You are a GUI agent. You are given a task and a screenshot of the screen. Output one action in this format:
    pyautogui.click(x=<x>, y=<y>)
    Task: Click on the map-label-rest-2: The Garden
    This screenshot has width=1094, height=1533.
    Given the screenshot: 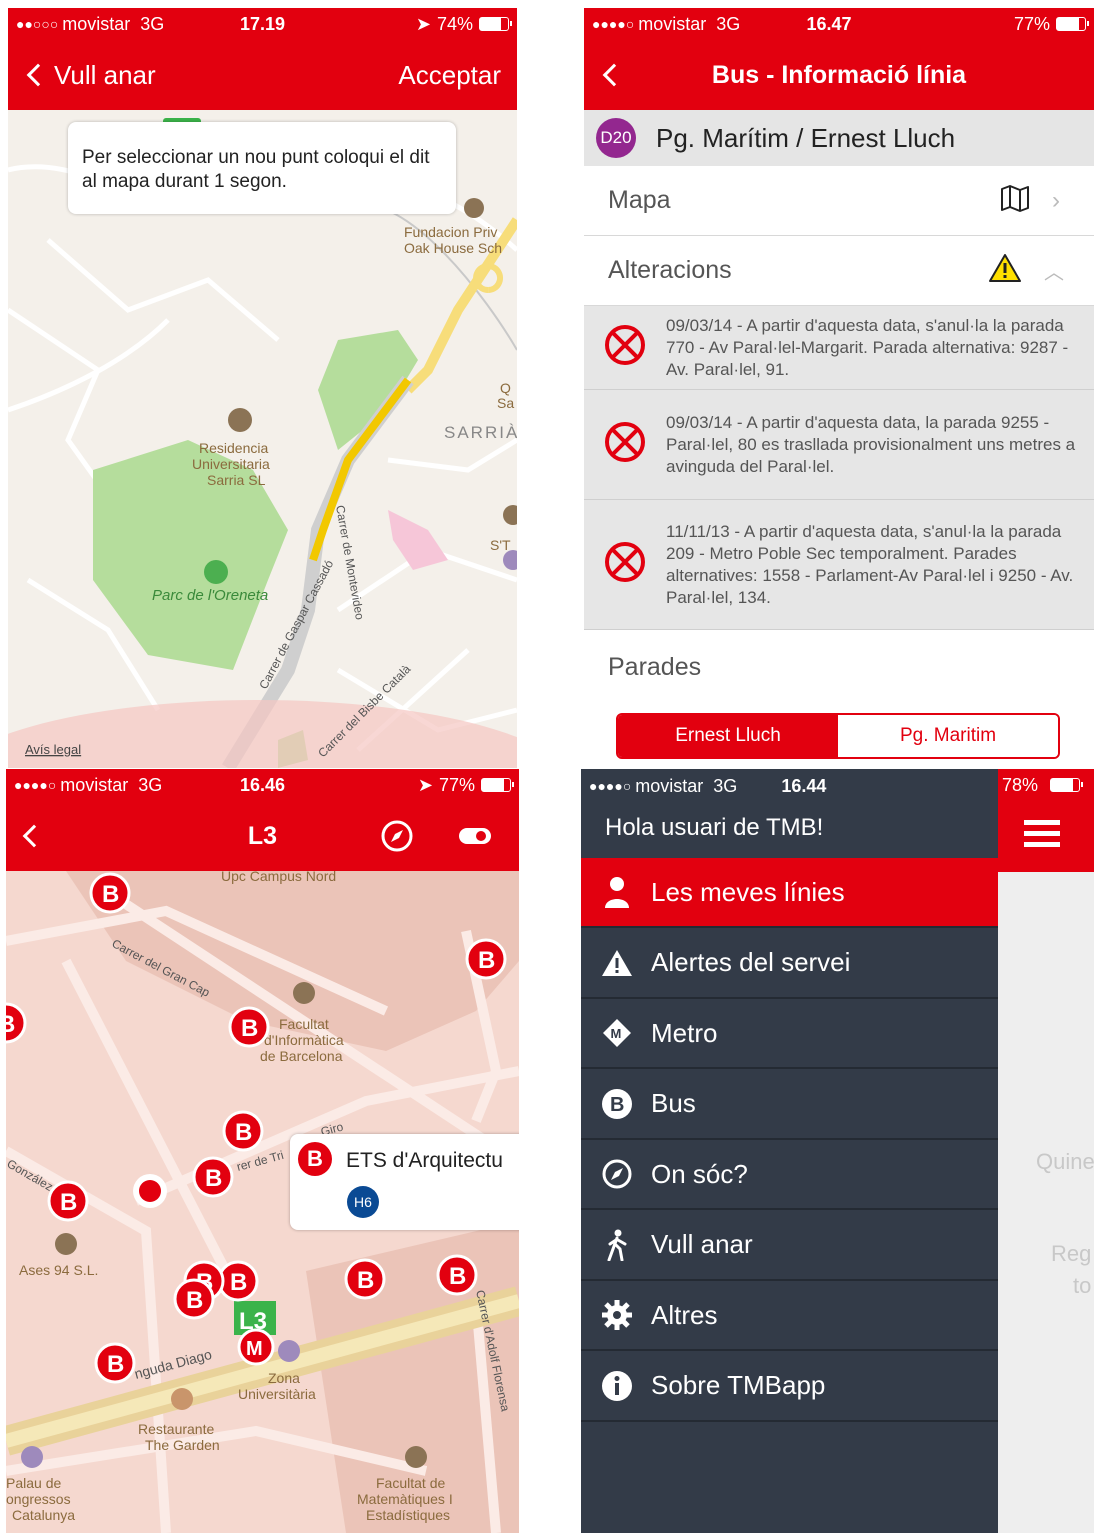 What is the action you would take?
    pyautogui.click(x=182, y=1445)
    